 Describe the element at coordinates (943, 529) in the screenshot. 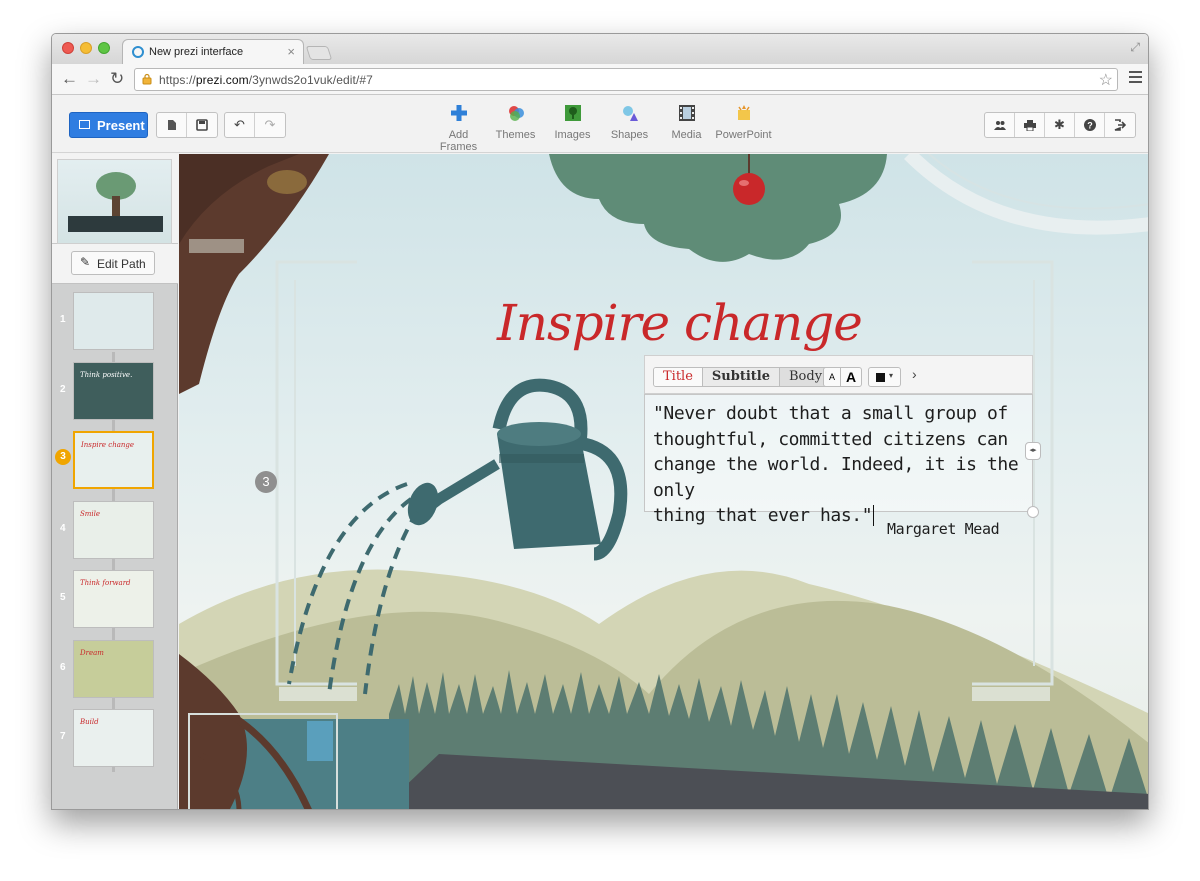

I see `quote-author: Margaret Mead` at that location.